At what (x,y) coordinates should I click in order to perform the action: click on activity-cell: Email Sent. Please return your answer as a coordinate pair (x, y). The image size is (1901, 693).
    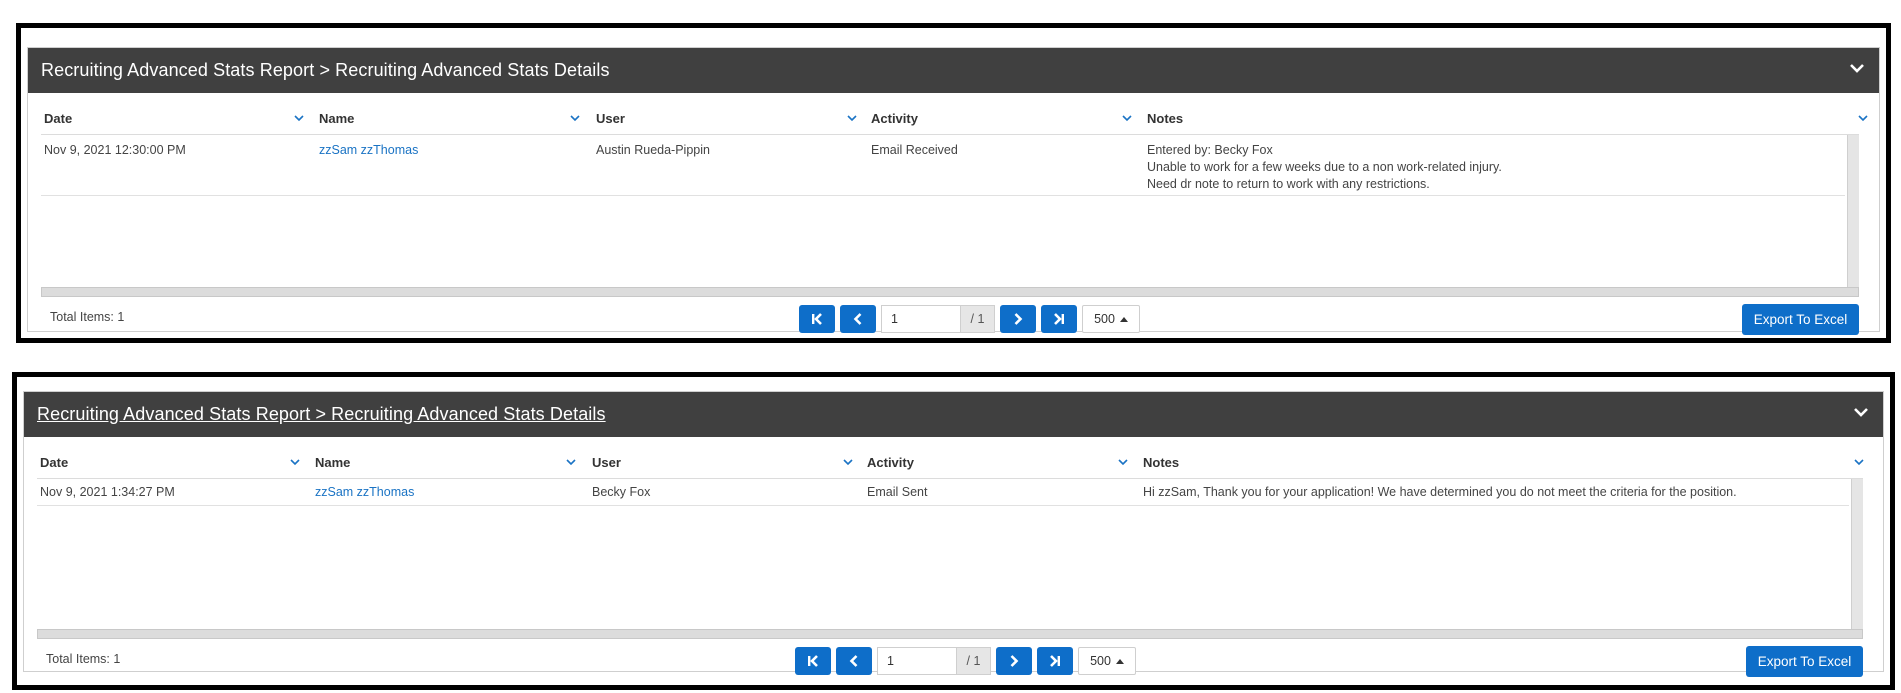
    Looking at the image, I should click on (897, 492).